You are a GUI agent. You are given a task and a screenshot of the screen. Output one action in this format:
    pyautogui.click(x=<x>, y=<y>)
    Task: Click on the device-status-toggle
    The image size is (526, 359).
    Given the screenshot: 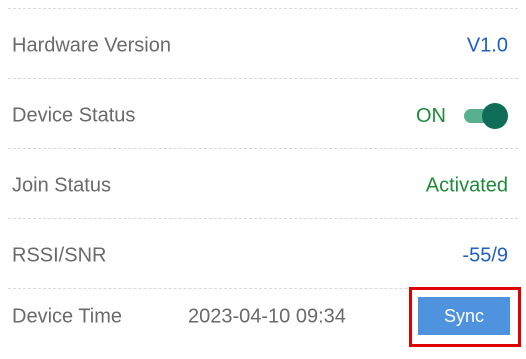 What is the action you would take?
    pyautogui.click(x=486, y=116)
    